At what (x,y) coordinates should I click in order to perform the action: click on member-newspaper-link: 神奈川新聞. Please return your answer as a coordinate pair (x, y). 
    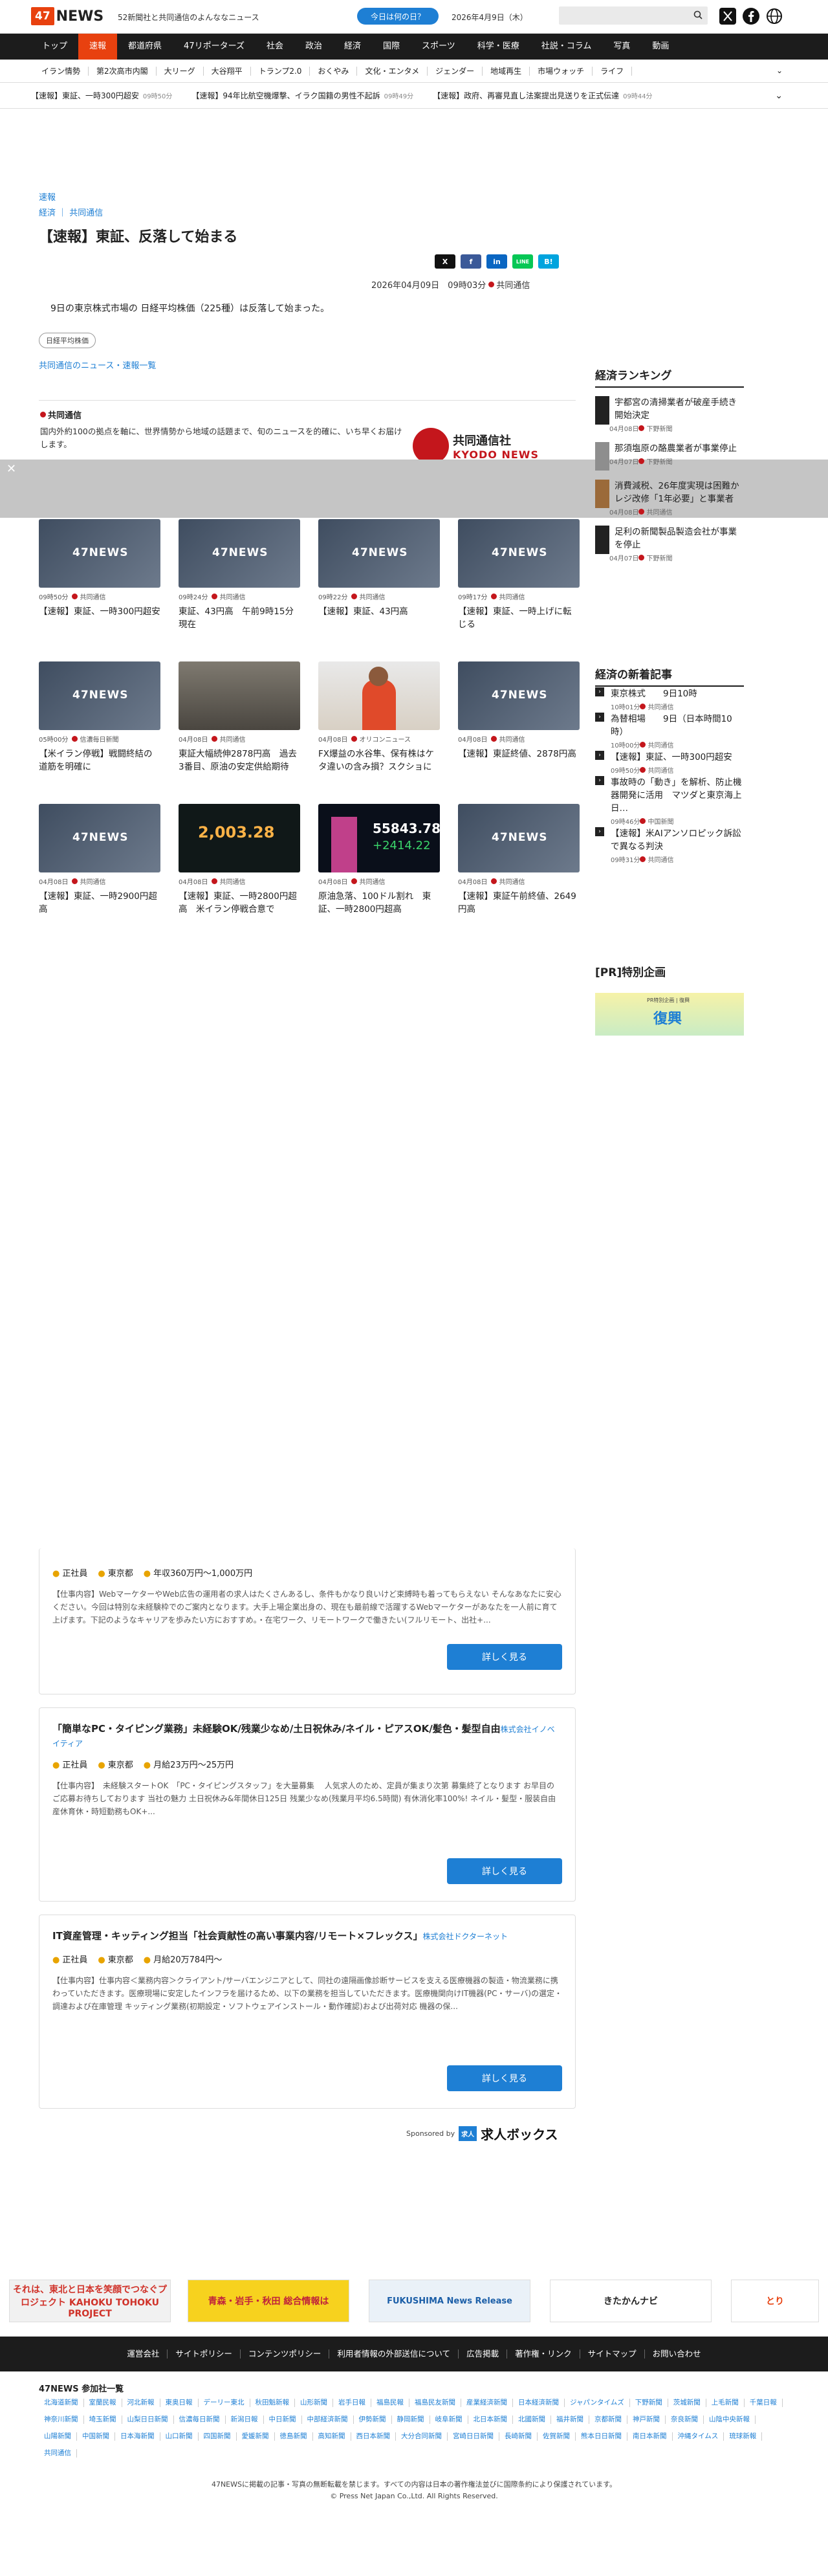
    Looking at the image, I should click on (61, 2419).